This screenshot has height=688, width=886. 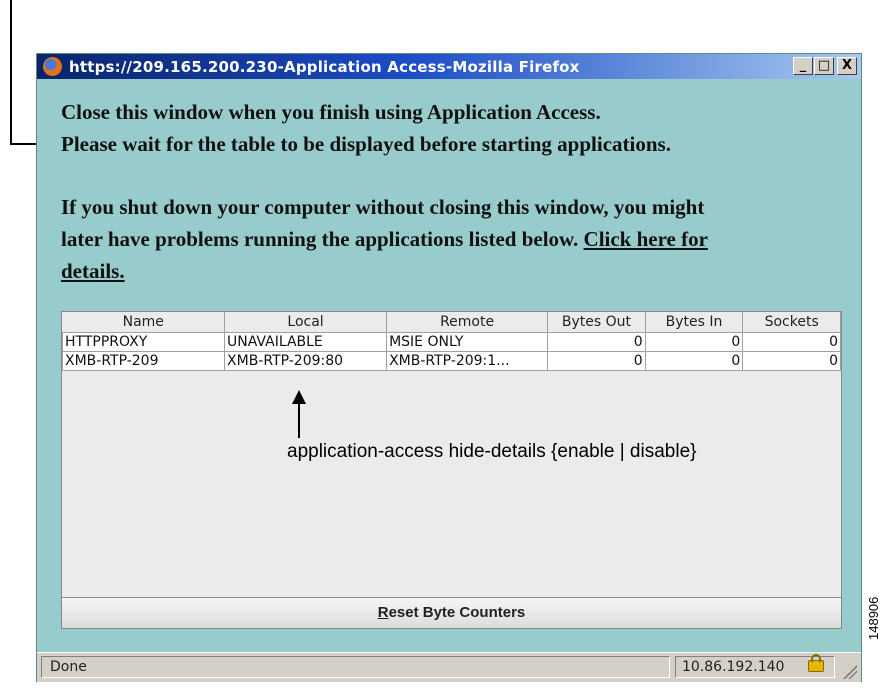 I want to click on status-ip: 10.86.192.140, so click(x=733, y=667).